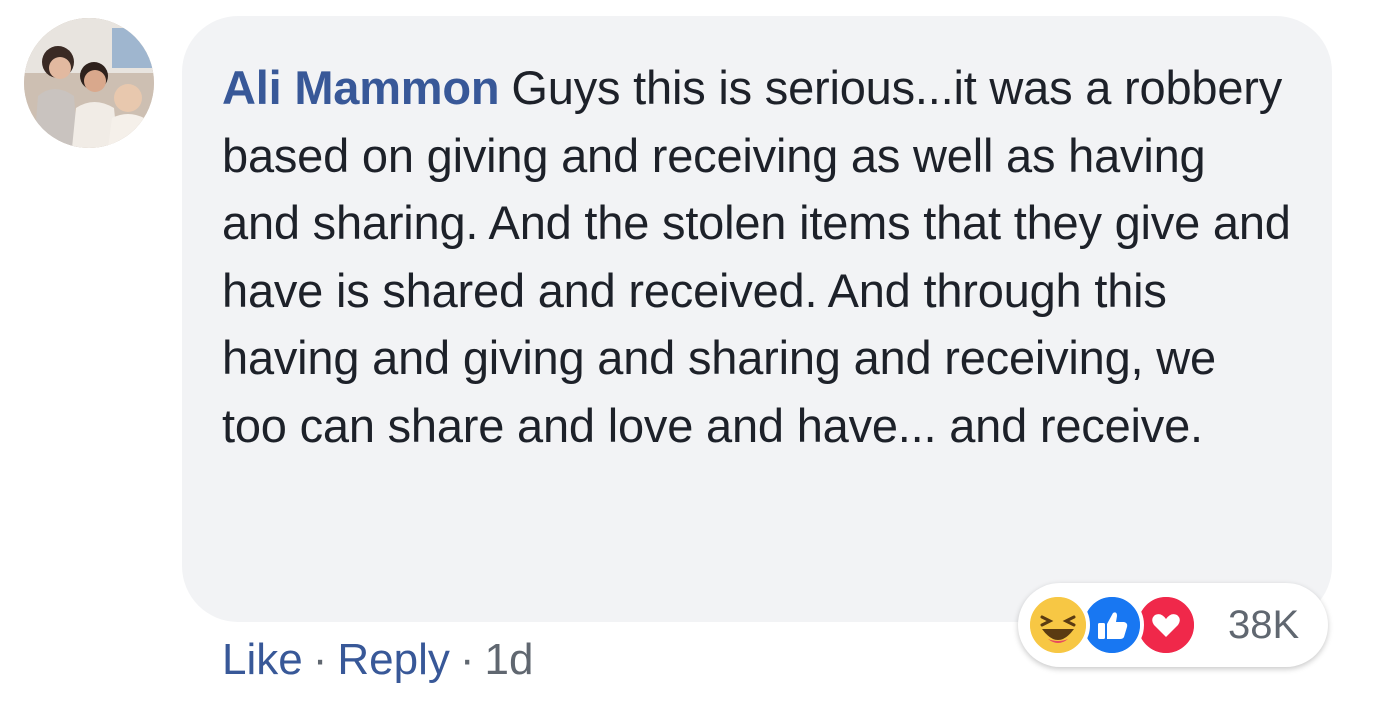  Describe the element at coordinates (361, 87) in the screenshot. I see `author-name: Ali Mammon` at that location.